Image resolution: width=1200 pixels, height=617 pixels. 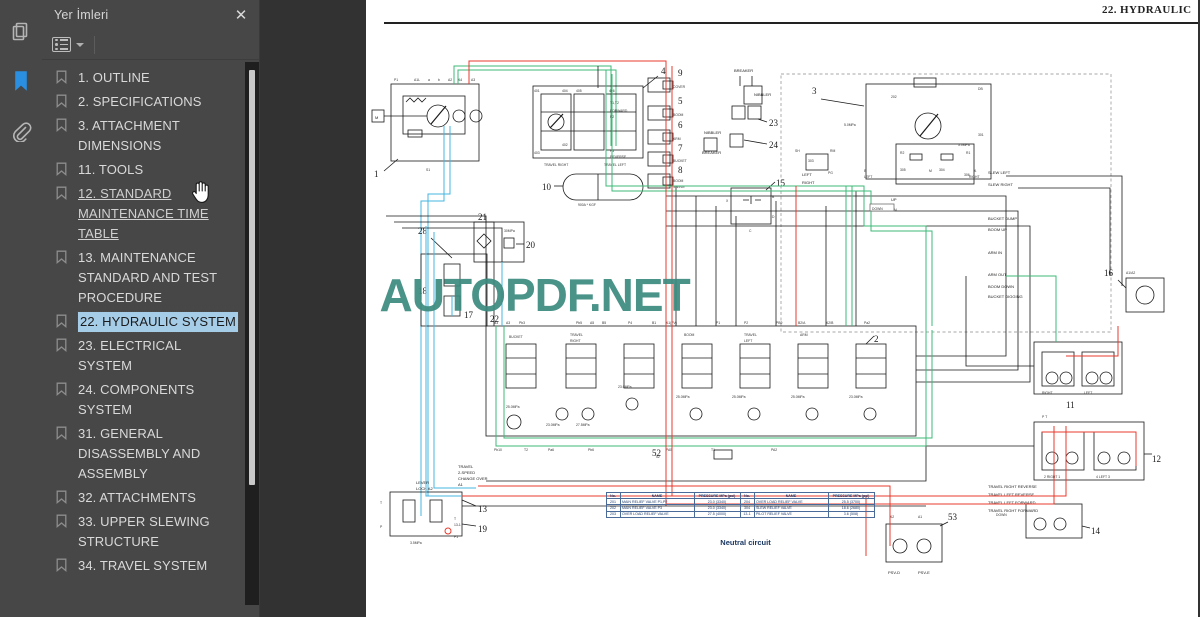 What do you see at coordinates (743, 70) in the screenshot?
I see `svg-text: BREAKER` at bounding box center [743, 70].